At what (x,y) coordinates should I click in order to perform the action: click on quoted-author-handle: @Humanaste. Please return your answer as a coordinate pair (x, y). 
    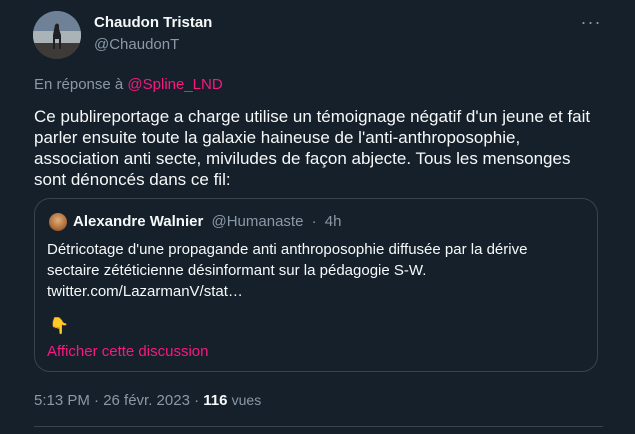
    Looking at the image, I should click on (257, 221).